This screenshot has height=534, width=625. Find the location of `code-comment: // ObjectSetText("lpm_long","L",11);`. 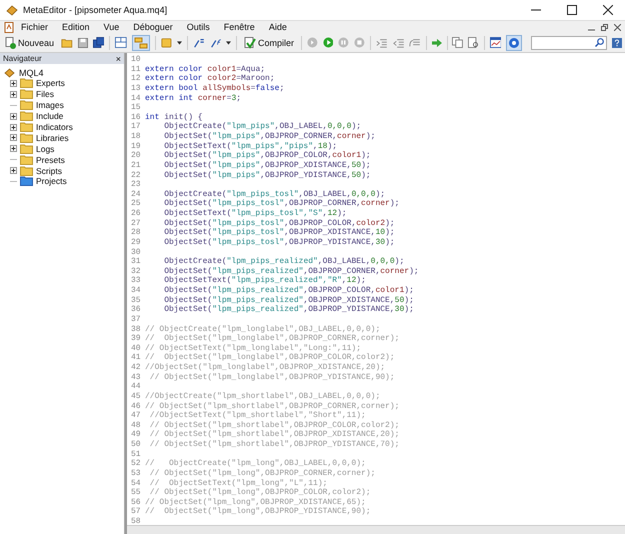

code-comment: // ObjectSetText("lpm_long","L",11); is located at coordinates (238, 483).